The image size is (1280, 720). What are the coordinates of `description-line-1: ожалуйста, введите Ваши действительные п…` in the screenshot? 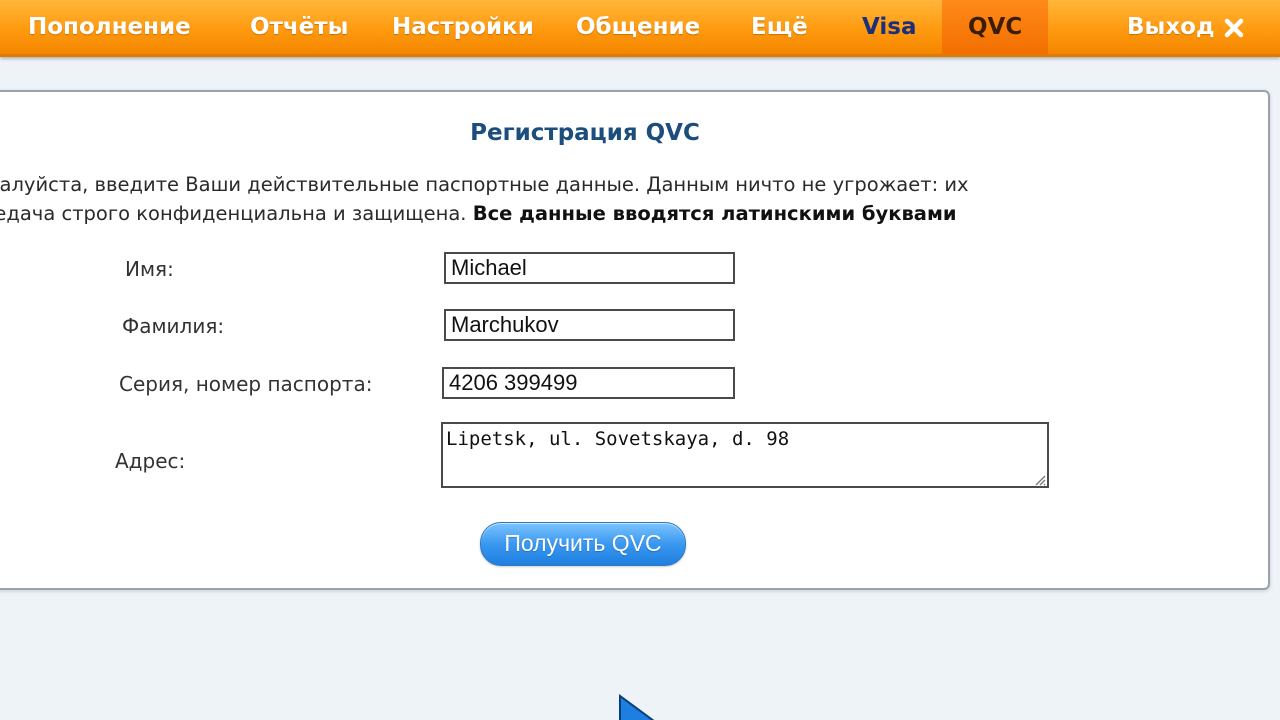 It's located at (484, 184).